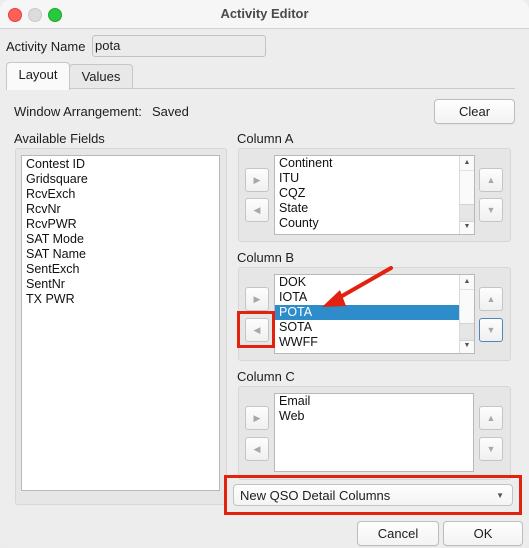 Image resolution: width=529 pixels, height=548 pixels. What do you see at coordinates (334, 298) in the screenshot?
I see `annotation-arrow-head` at bounding box center [334, 298].